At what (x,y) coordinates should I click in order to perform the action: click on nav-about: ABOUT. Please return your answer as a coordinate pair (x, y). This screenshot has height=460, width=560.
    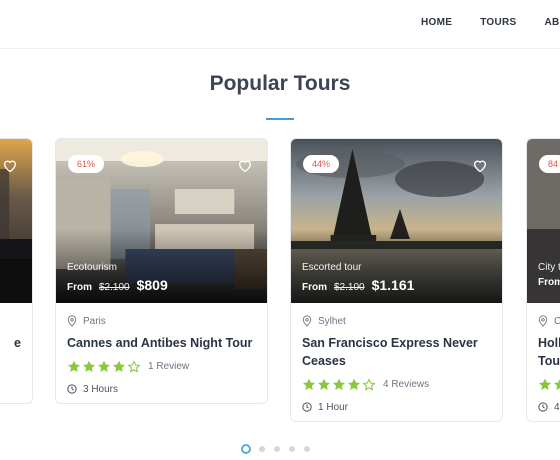
    Looking at the image, I should click on (552, 22).